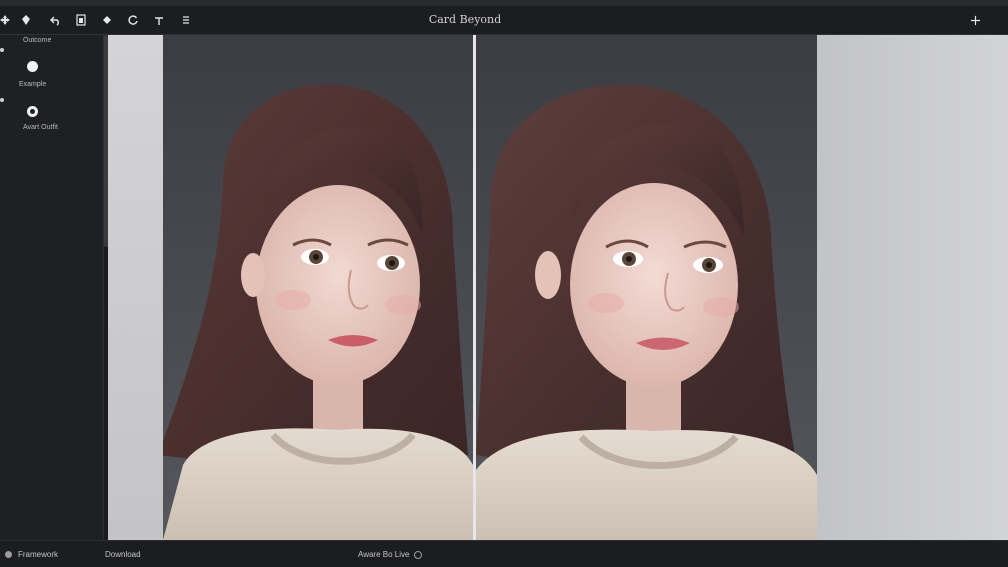 This screenshot has width=1008, height=567. I want to click on status-download-label: Download, so click(123, 554).